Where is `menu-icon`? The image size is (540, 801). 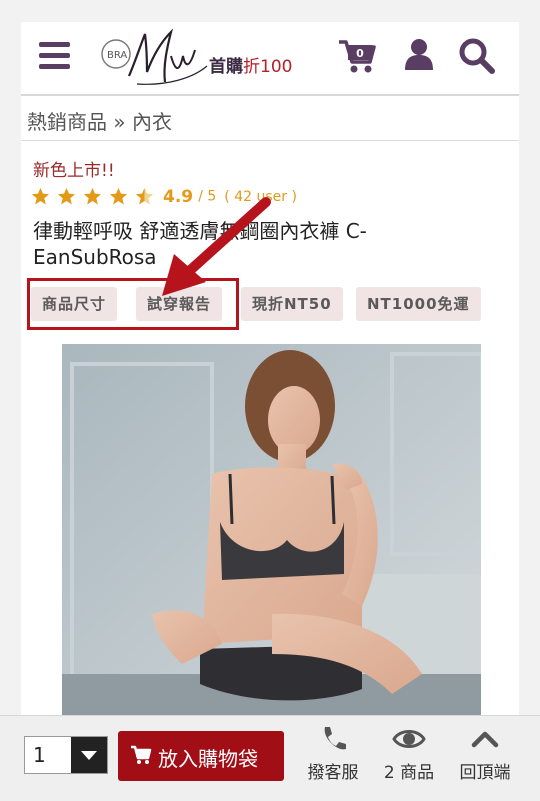 menu-icon is located at coordinates (55, 56).